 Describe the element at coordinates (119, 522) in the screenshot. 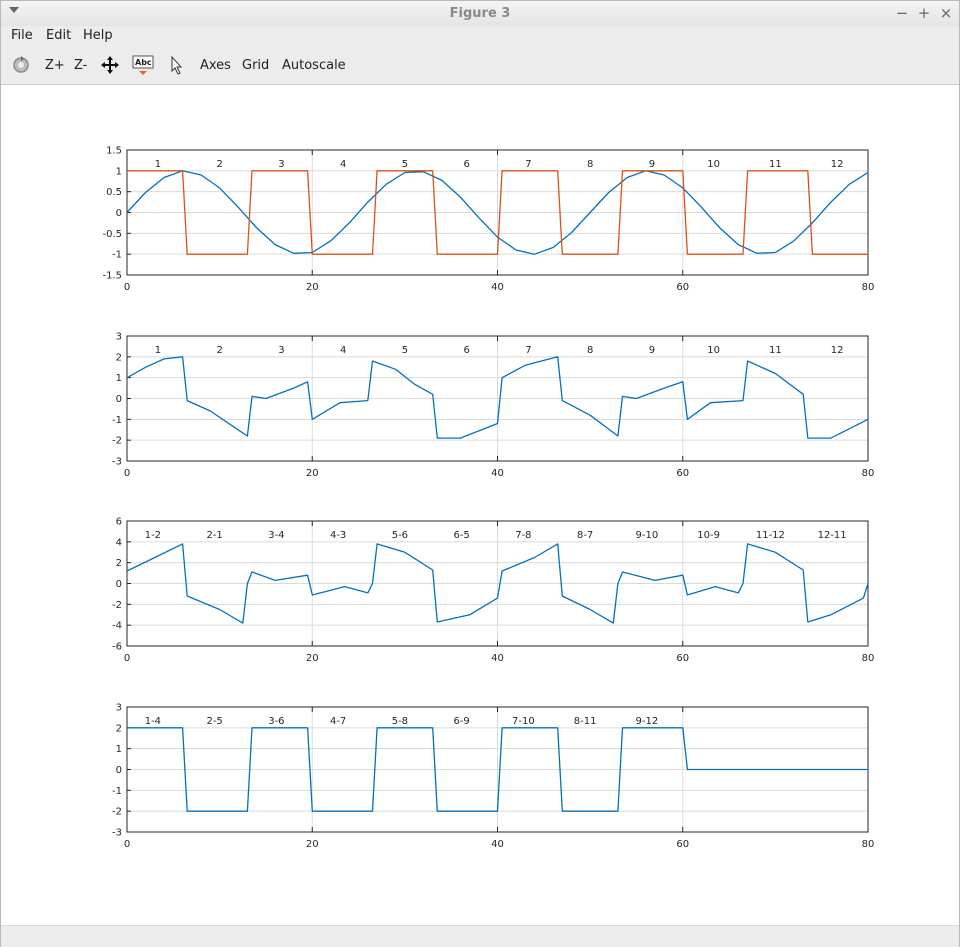

I see `y-tick-label: 6` at that location.